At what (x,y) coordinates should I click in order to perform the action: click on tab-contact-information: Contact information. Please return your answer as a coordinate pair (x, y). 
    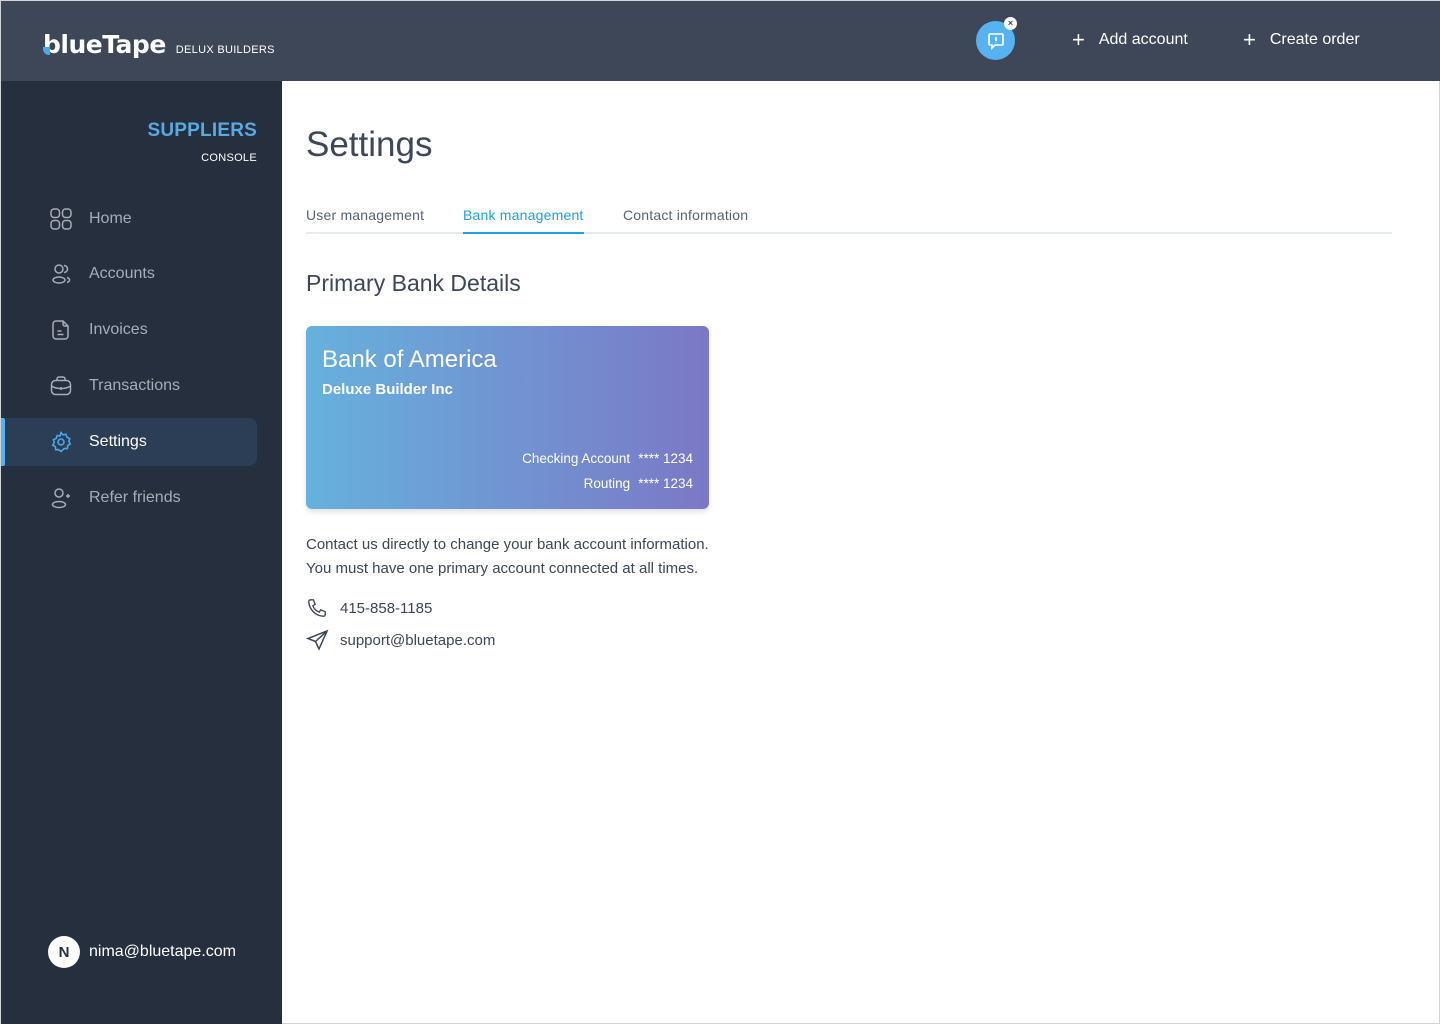
    Looking at the image, I should click on (685, 220).